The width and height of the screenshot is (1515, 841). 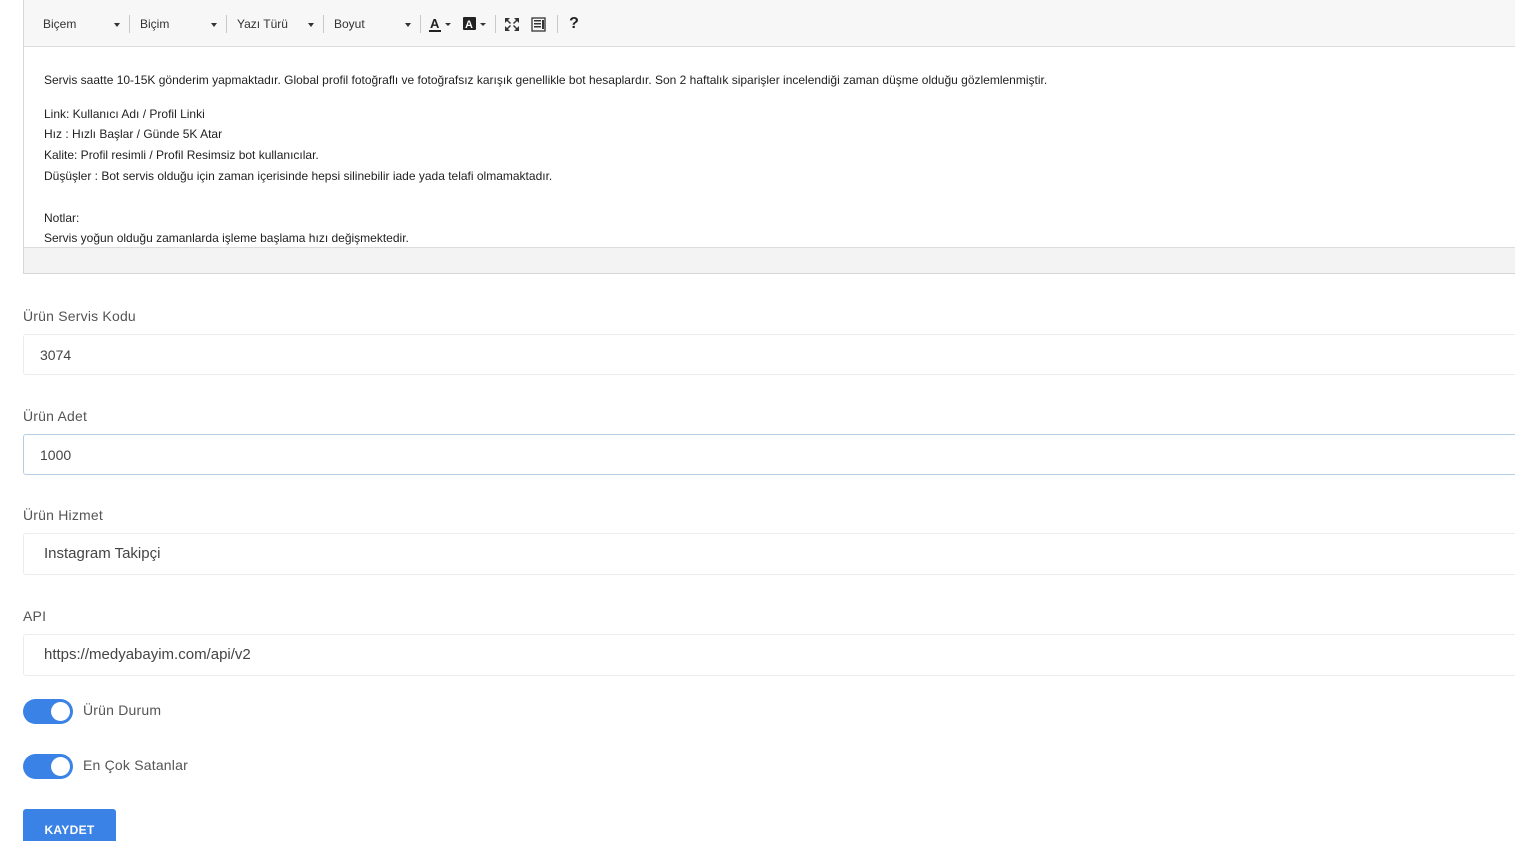 What do you see at coordinates (122, 710) in the screenshot?
I see `status-toggle-label: Ürün Durum` at bounding box center [122, 710].